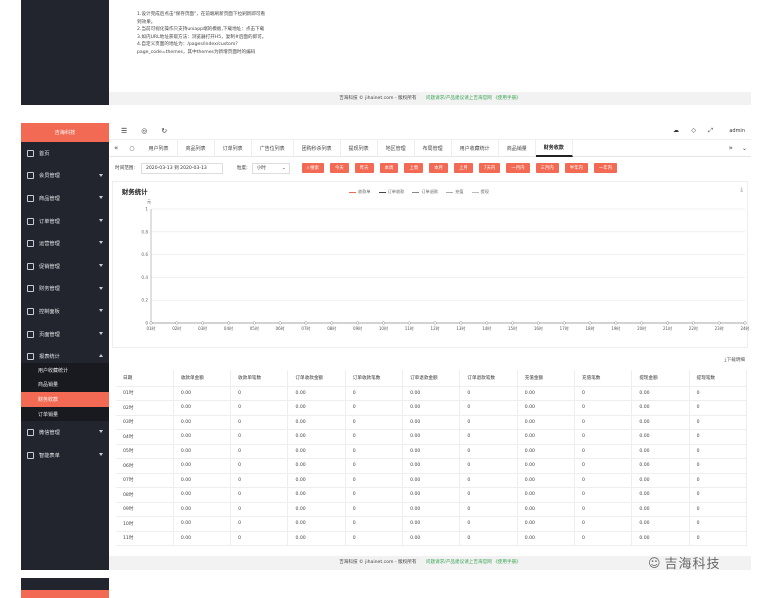 The height and width of the screenshot is (598, 780). I want to click on search-button: ⌕ 搜索, so click(312, 168).